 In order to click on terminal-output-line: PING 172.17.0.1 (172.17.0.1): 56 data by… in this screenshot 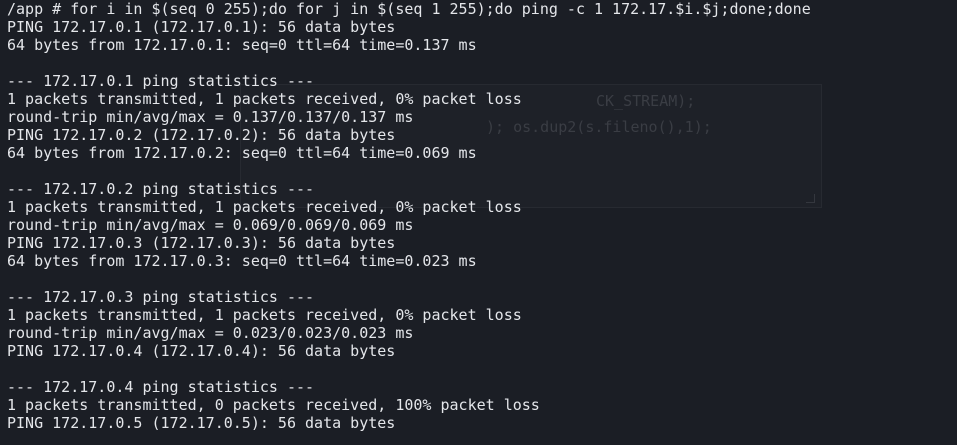, I will do `click(201, 27)`.